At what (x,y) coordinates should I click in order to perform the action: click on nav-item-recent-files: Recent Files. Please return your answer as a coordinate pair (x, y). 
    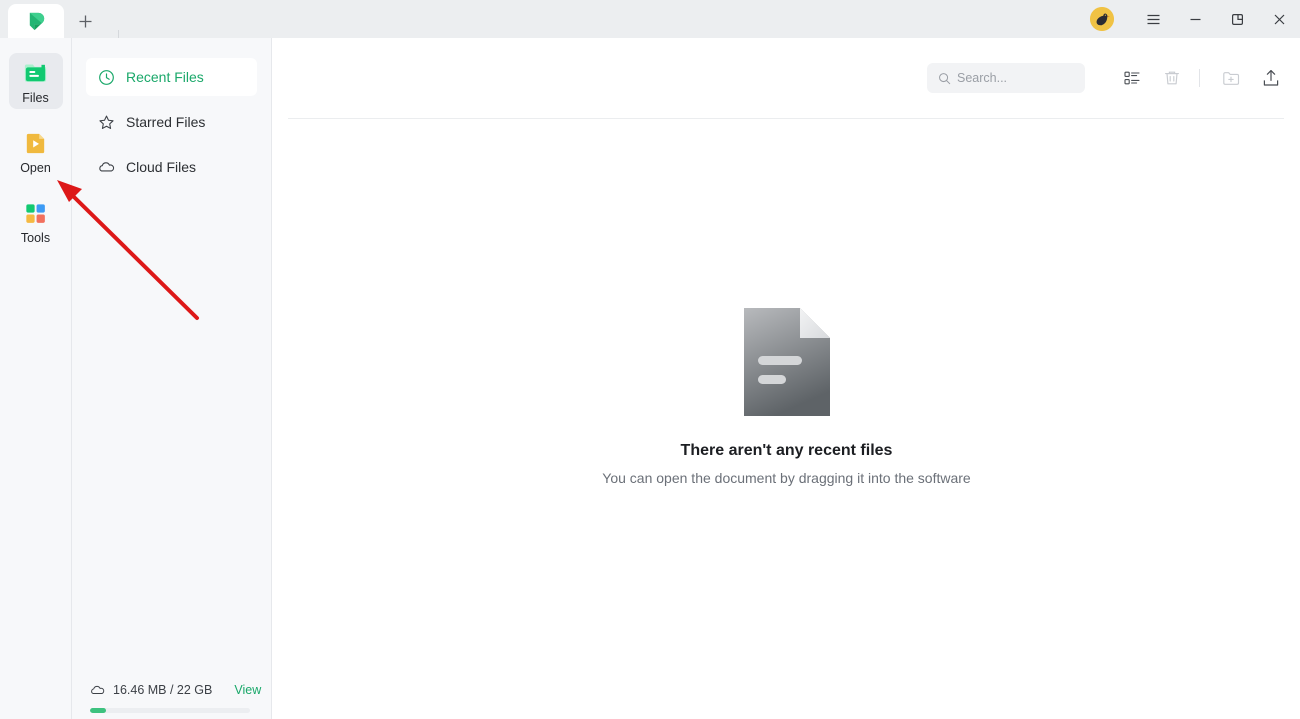
    Looking at the image, I should click on (171, 77).